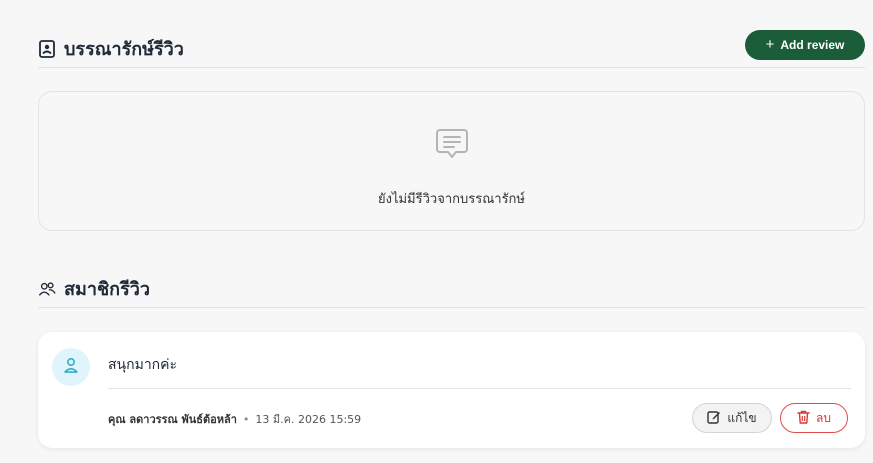  Describe the element at coordinates (308, 419) in the screenshot. I see `review-date: 13 มี.ค. 2026 15:59` at that location.